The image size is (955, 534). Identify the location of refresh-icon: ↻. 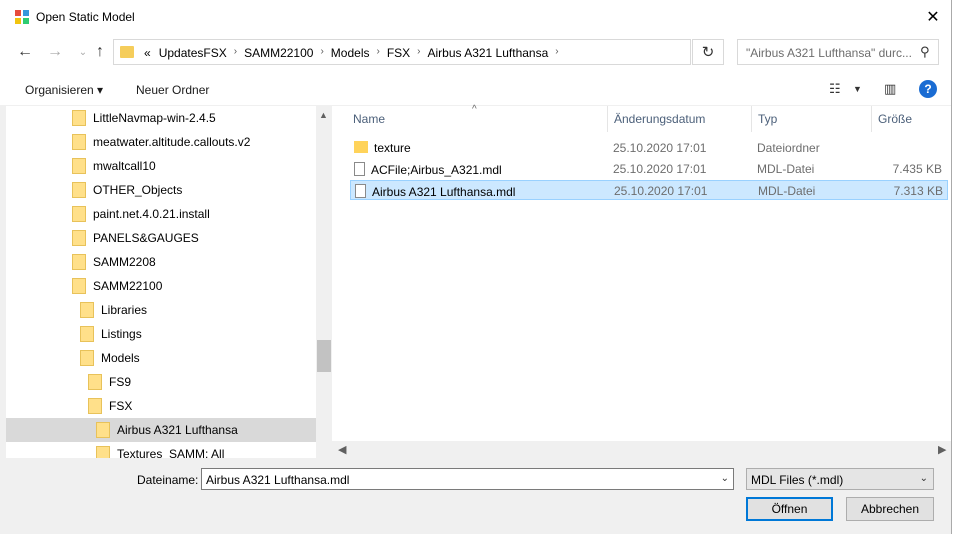
(708, 52).